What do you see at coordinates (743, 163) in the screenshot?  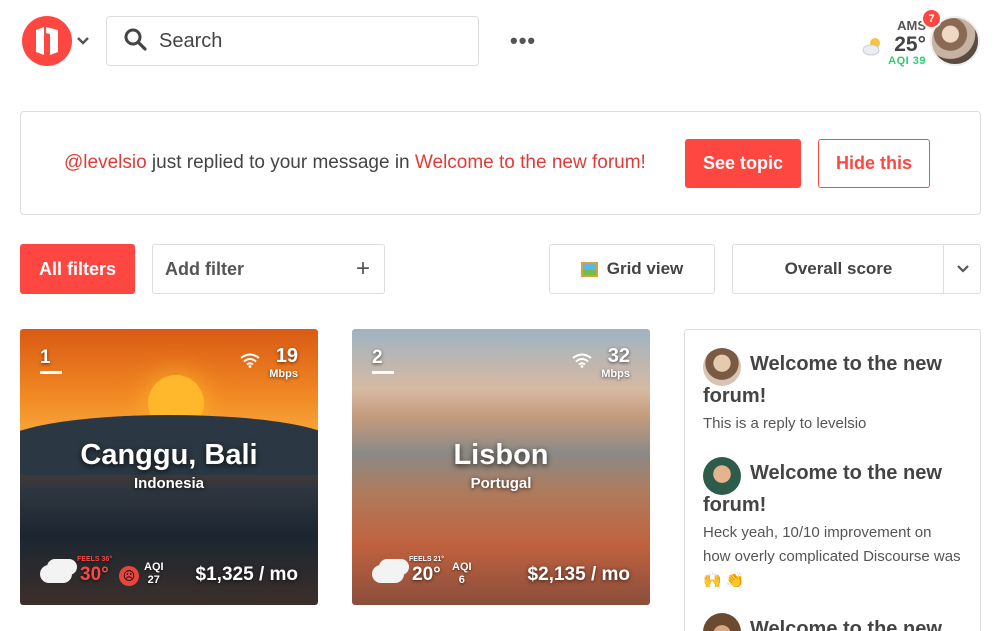 I see `see-topic-button: See topic` at bounding box center [743, 163].